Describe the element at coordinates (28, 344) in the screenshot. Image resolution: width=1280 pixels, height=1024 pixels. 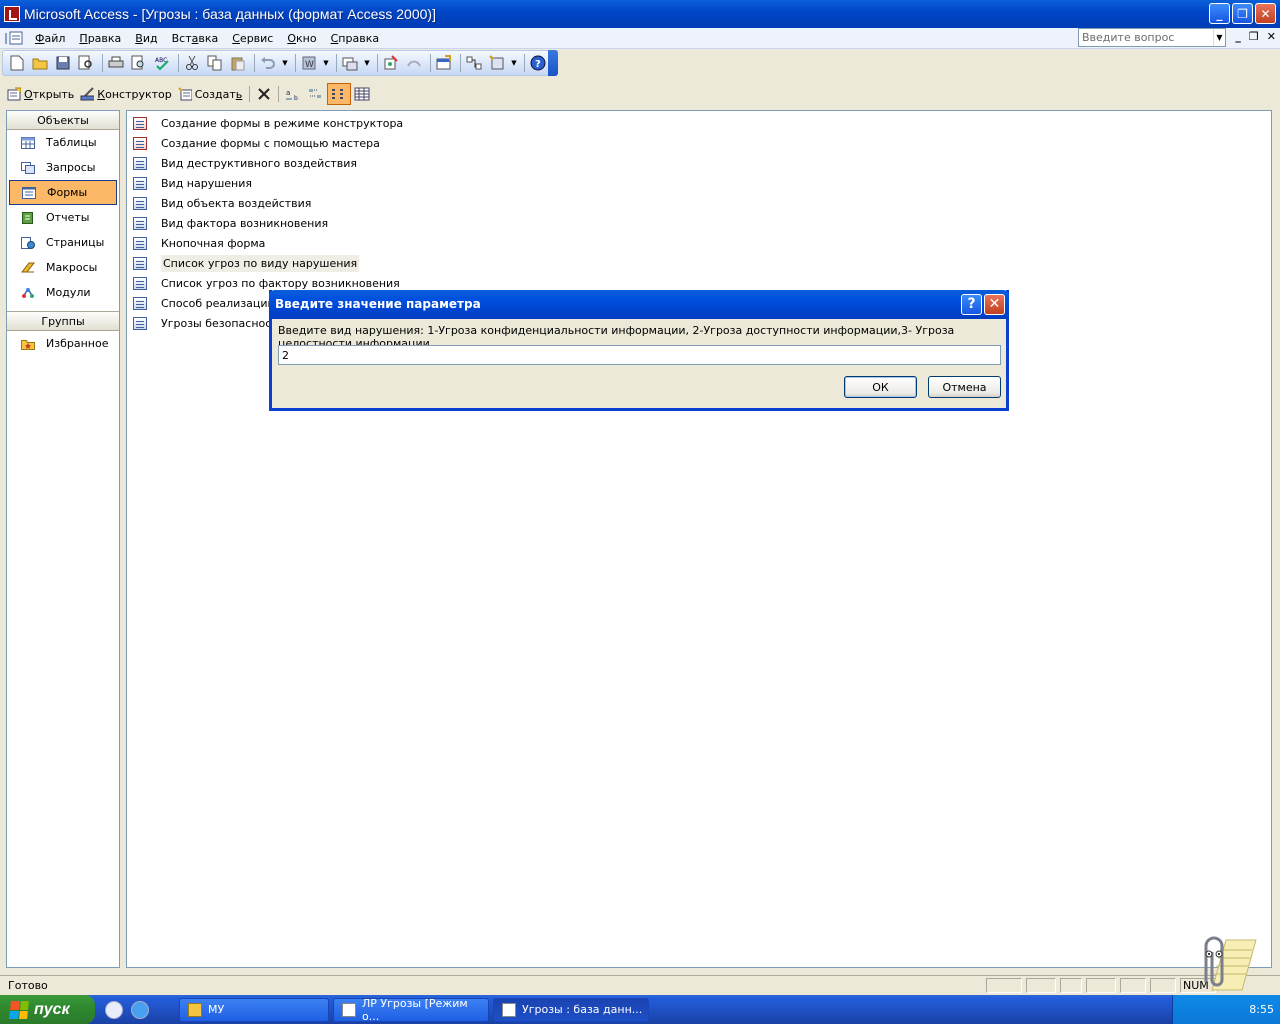
I see `favorites-folder-icon` at that location.